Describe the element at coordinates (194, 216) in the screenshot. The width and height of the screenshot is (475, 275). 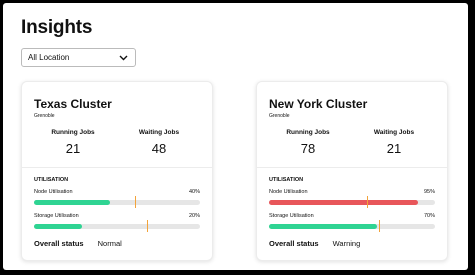
I see `metric-value: 20%` at that location.